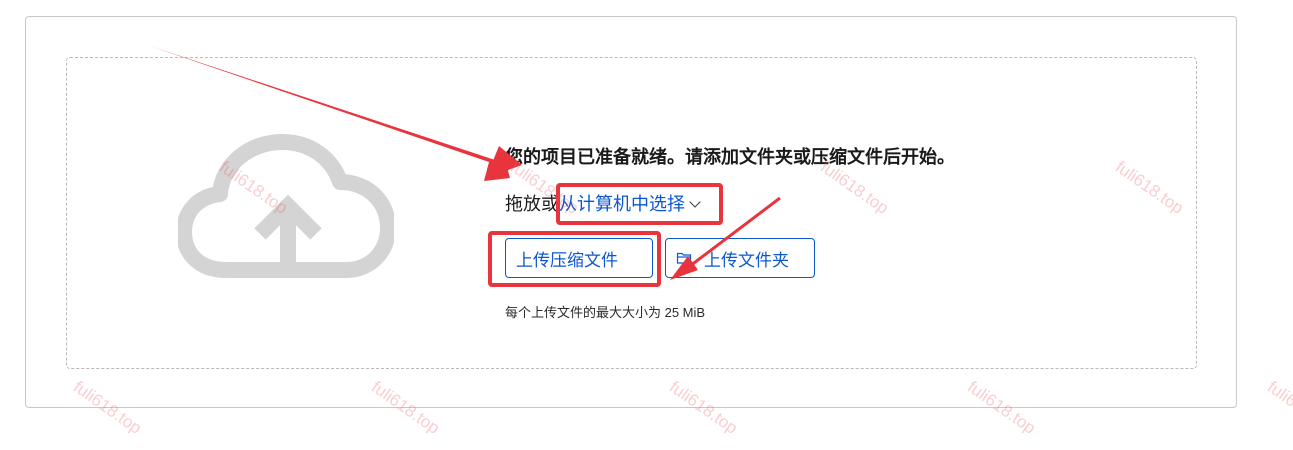 The width and height of the screenshot is (1293, 450). I want to click on upload-zip-button: 上传压缩文件, so click(579, 258).